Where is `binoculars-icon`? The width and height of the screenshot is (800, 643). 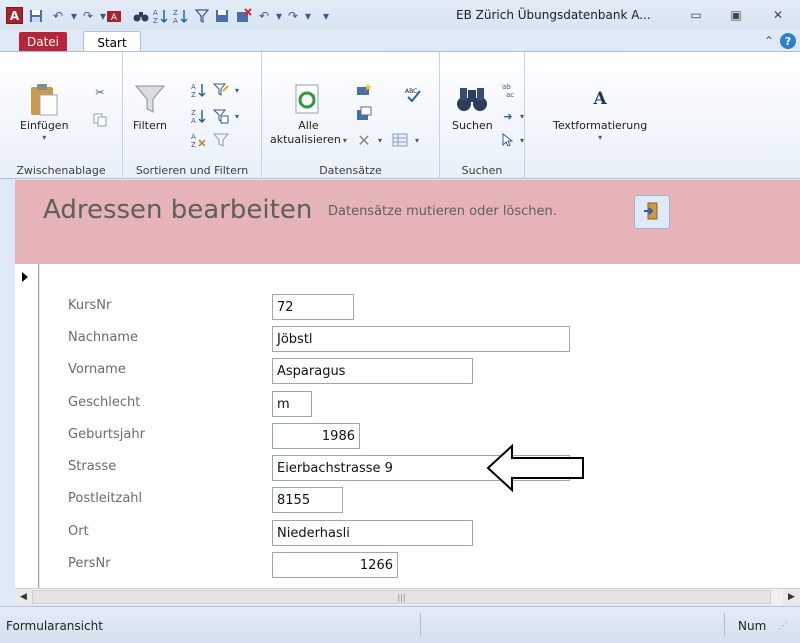
binoculars-icon is located at coordinates (472, 99).